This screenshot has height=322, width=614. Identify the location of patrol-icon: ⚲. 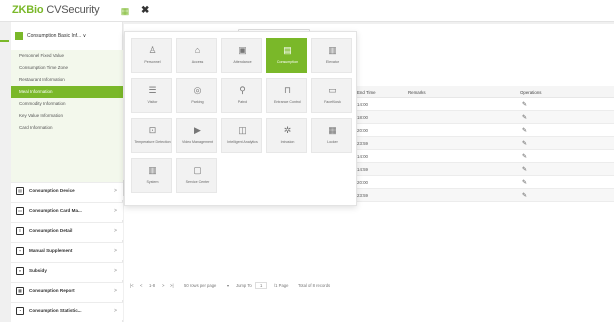
(242, 90).